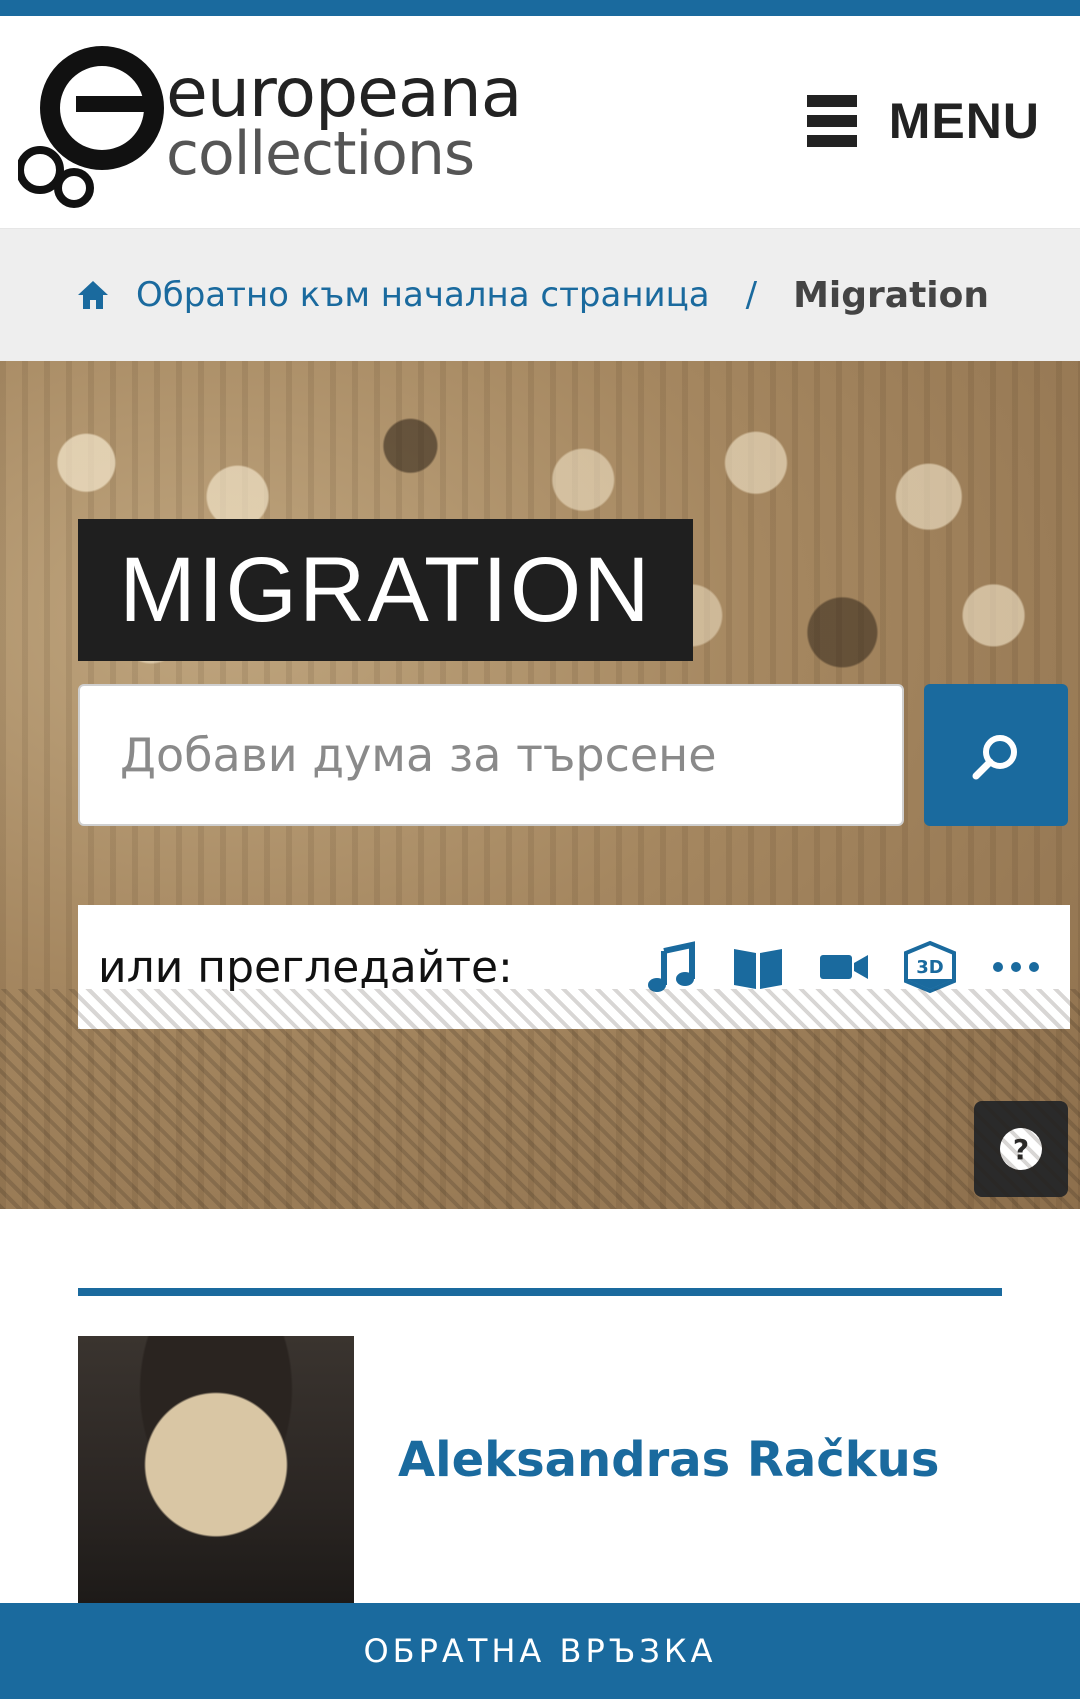 This screenshot has width=1080, height=1699. I want to click on svg-text: 3D, so click(929, 967).